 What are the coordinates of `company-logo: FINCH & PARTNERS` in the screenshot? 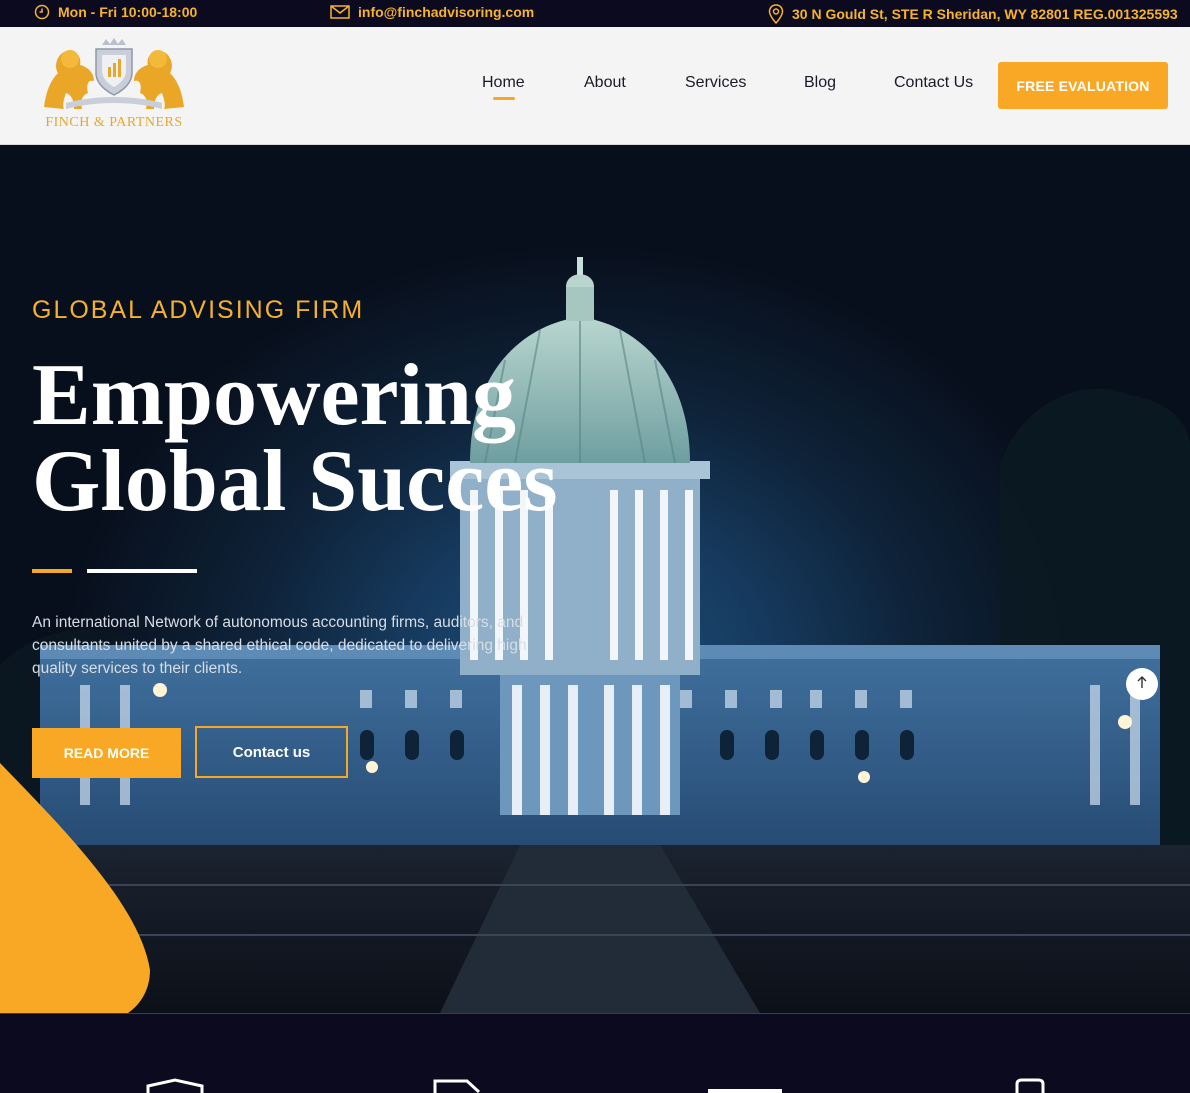 It's located at (114, 87).